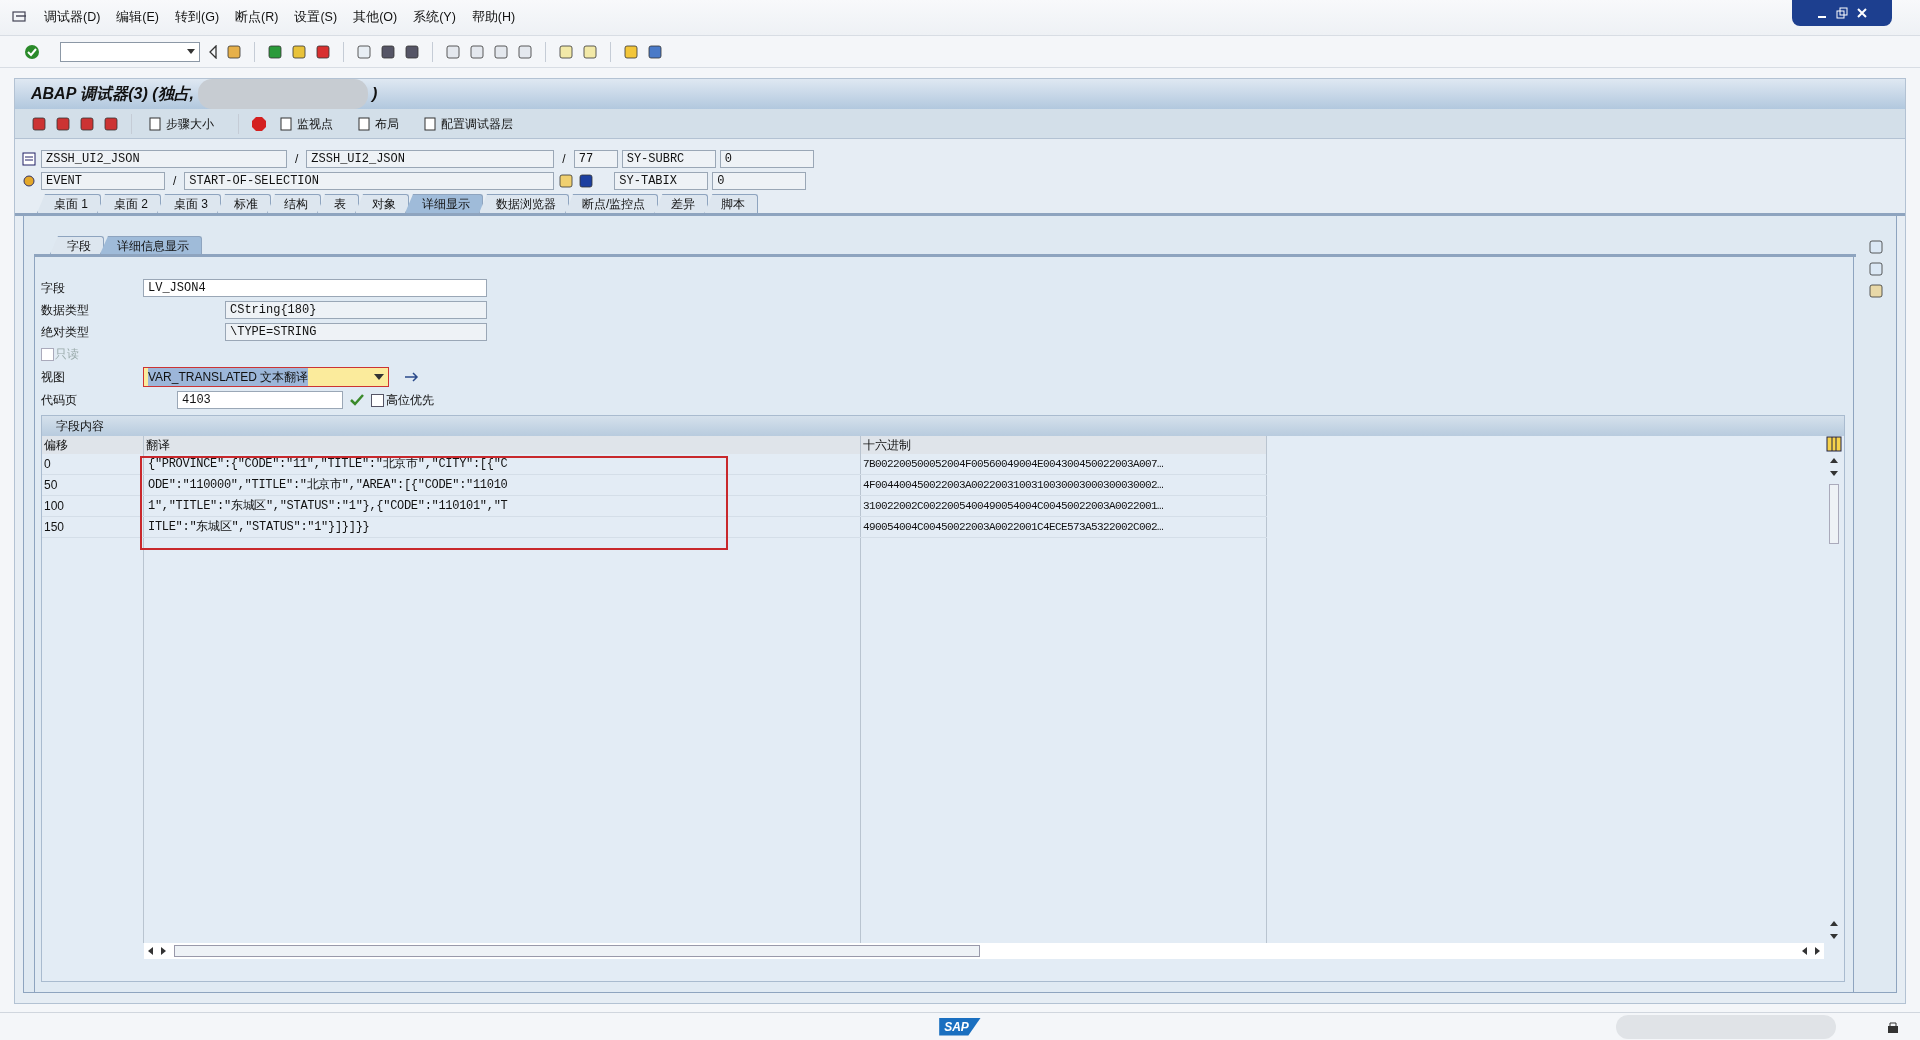 The width and height of the screenshot is (1920, 1040). What do you see at coordinates (129, 203) in the screenshot?
I see `tab: 桌面 2` at bounding box center [129, 203].